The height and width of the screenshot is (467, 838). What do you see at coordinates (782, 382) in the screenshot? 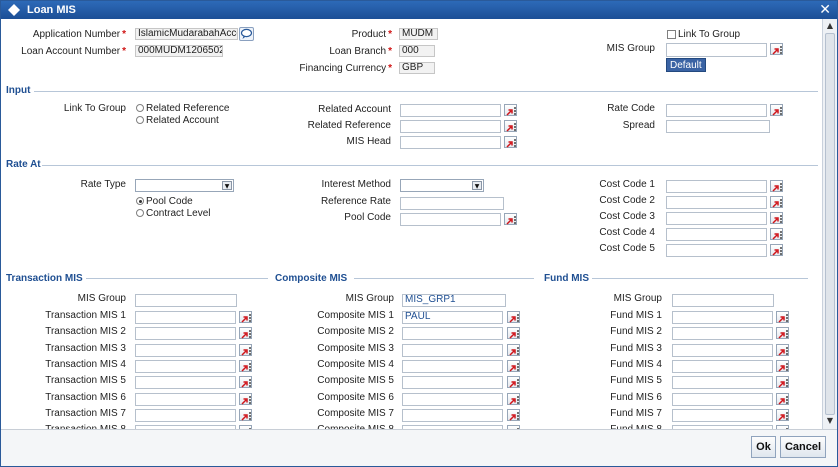
I see `fund-mis-5-lookup-button` at bounding box center [782, 382].